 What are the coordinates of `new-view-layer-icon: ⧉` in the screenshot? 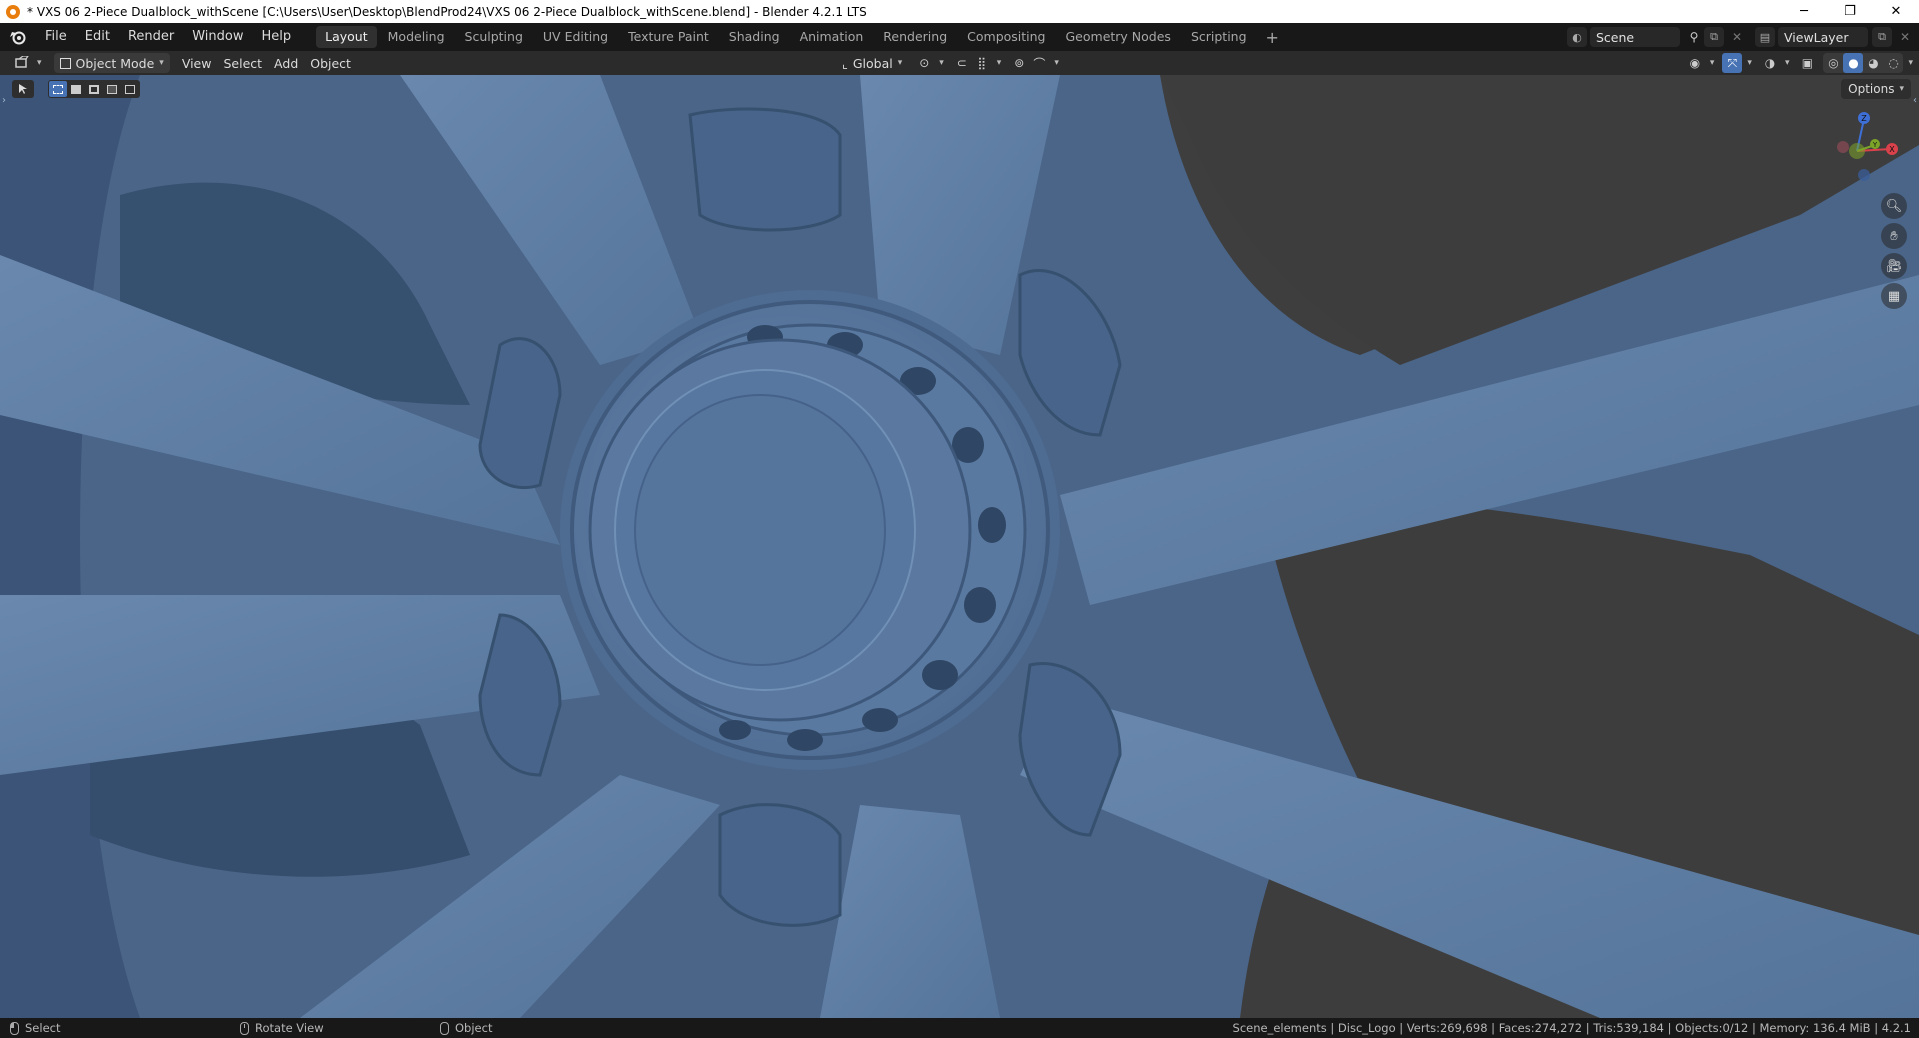 It's located at (1882, 37).